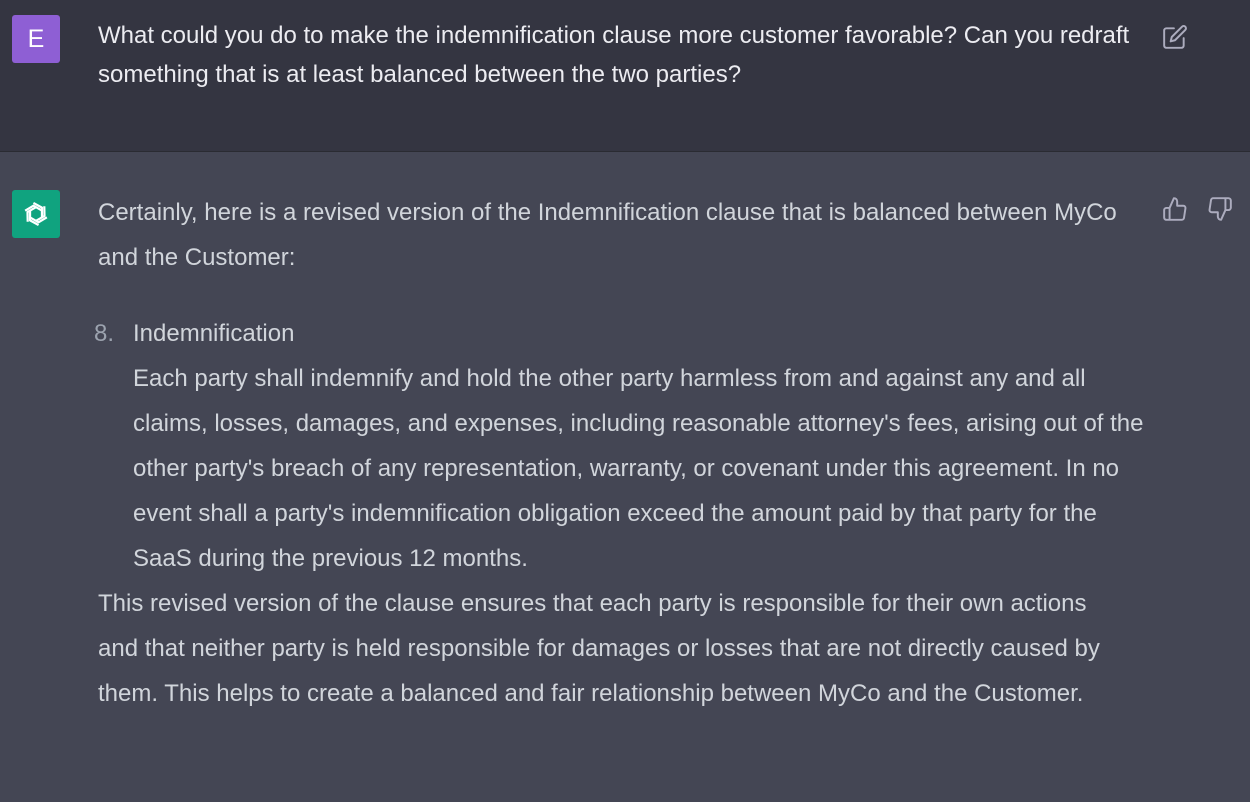 The height and width of the screenshot is (802, 1250). Describe the element at coordinates (1220, 209) in the screenshot. I see `thumbs-down-icon` at that location.